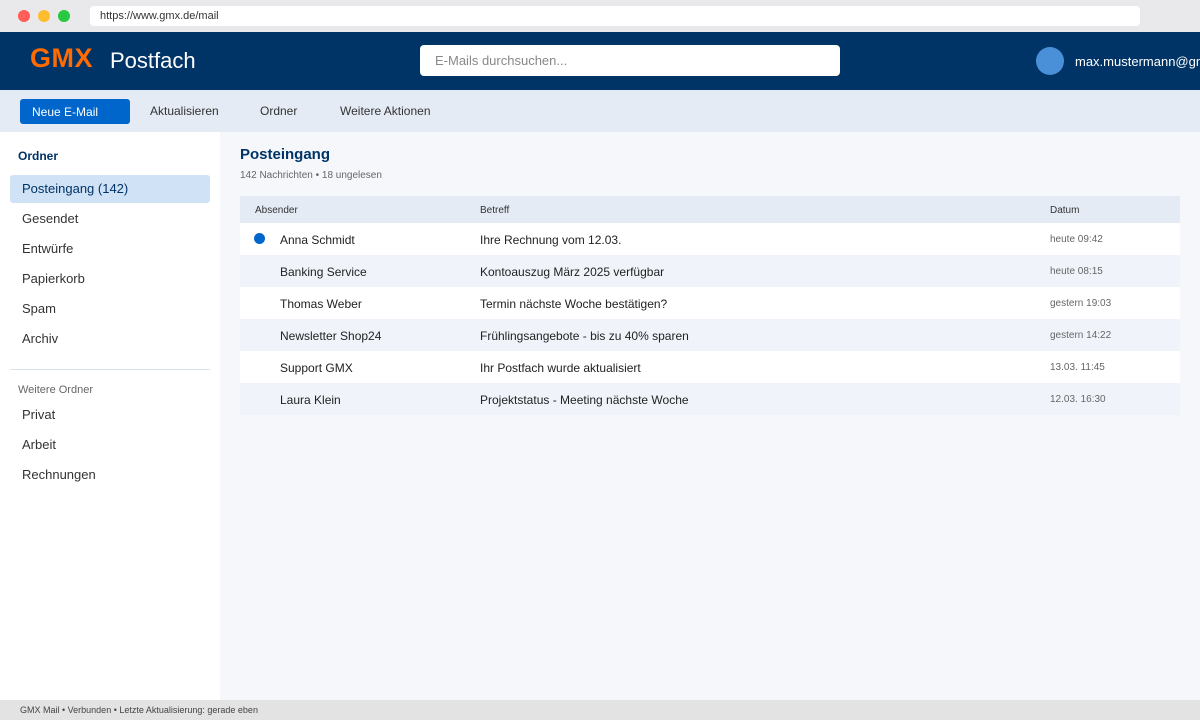  Describe the element at coordinates (574, 304) in the screenshot. I see `email-subject: Termin nächste Woche bestätigen?` at that location.